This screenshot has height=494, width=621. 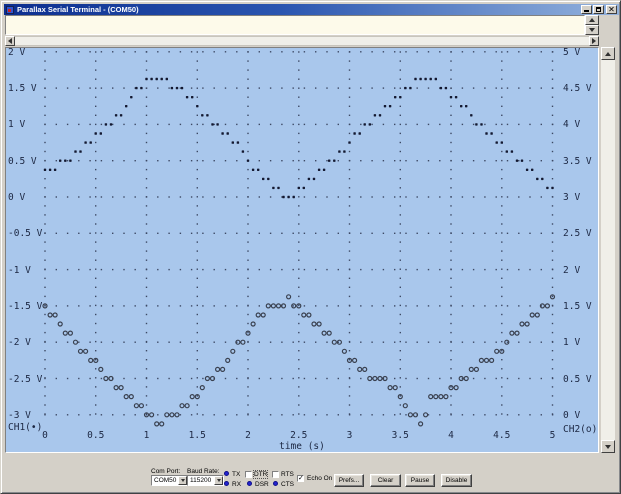 I want to click on com-port-select: COM50, so click(x=169, y=480).